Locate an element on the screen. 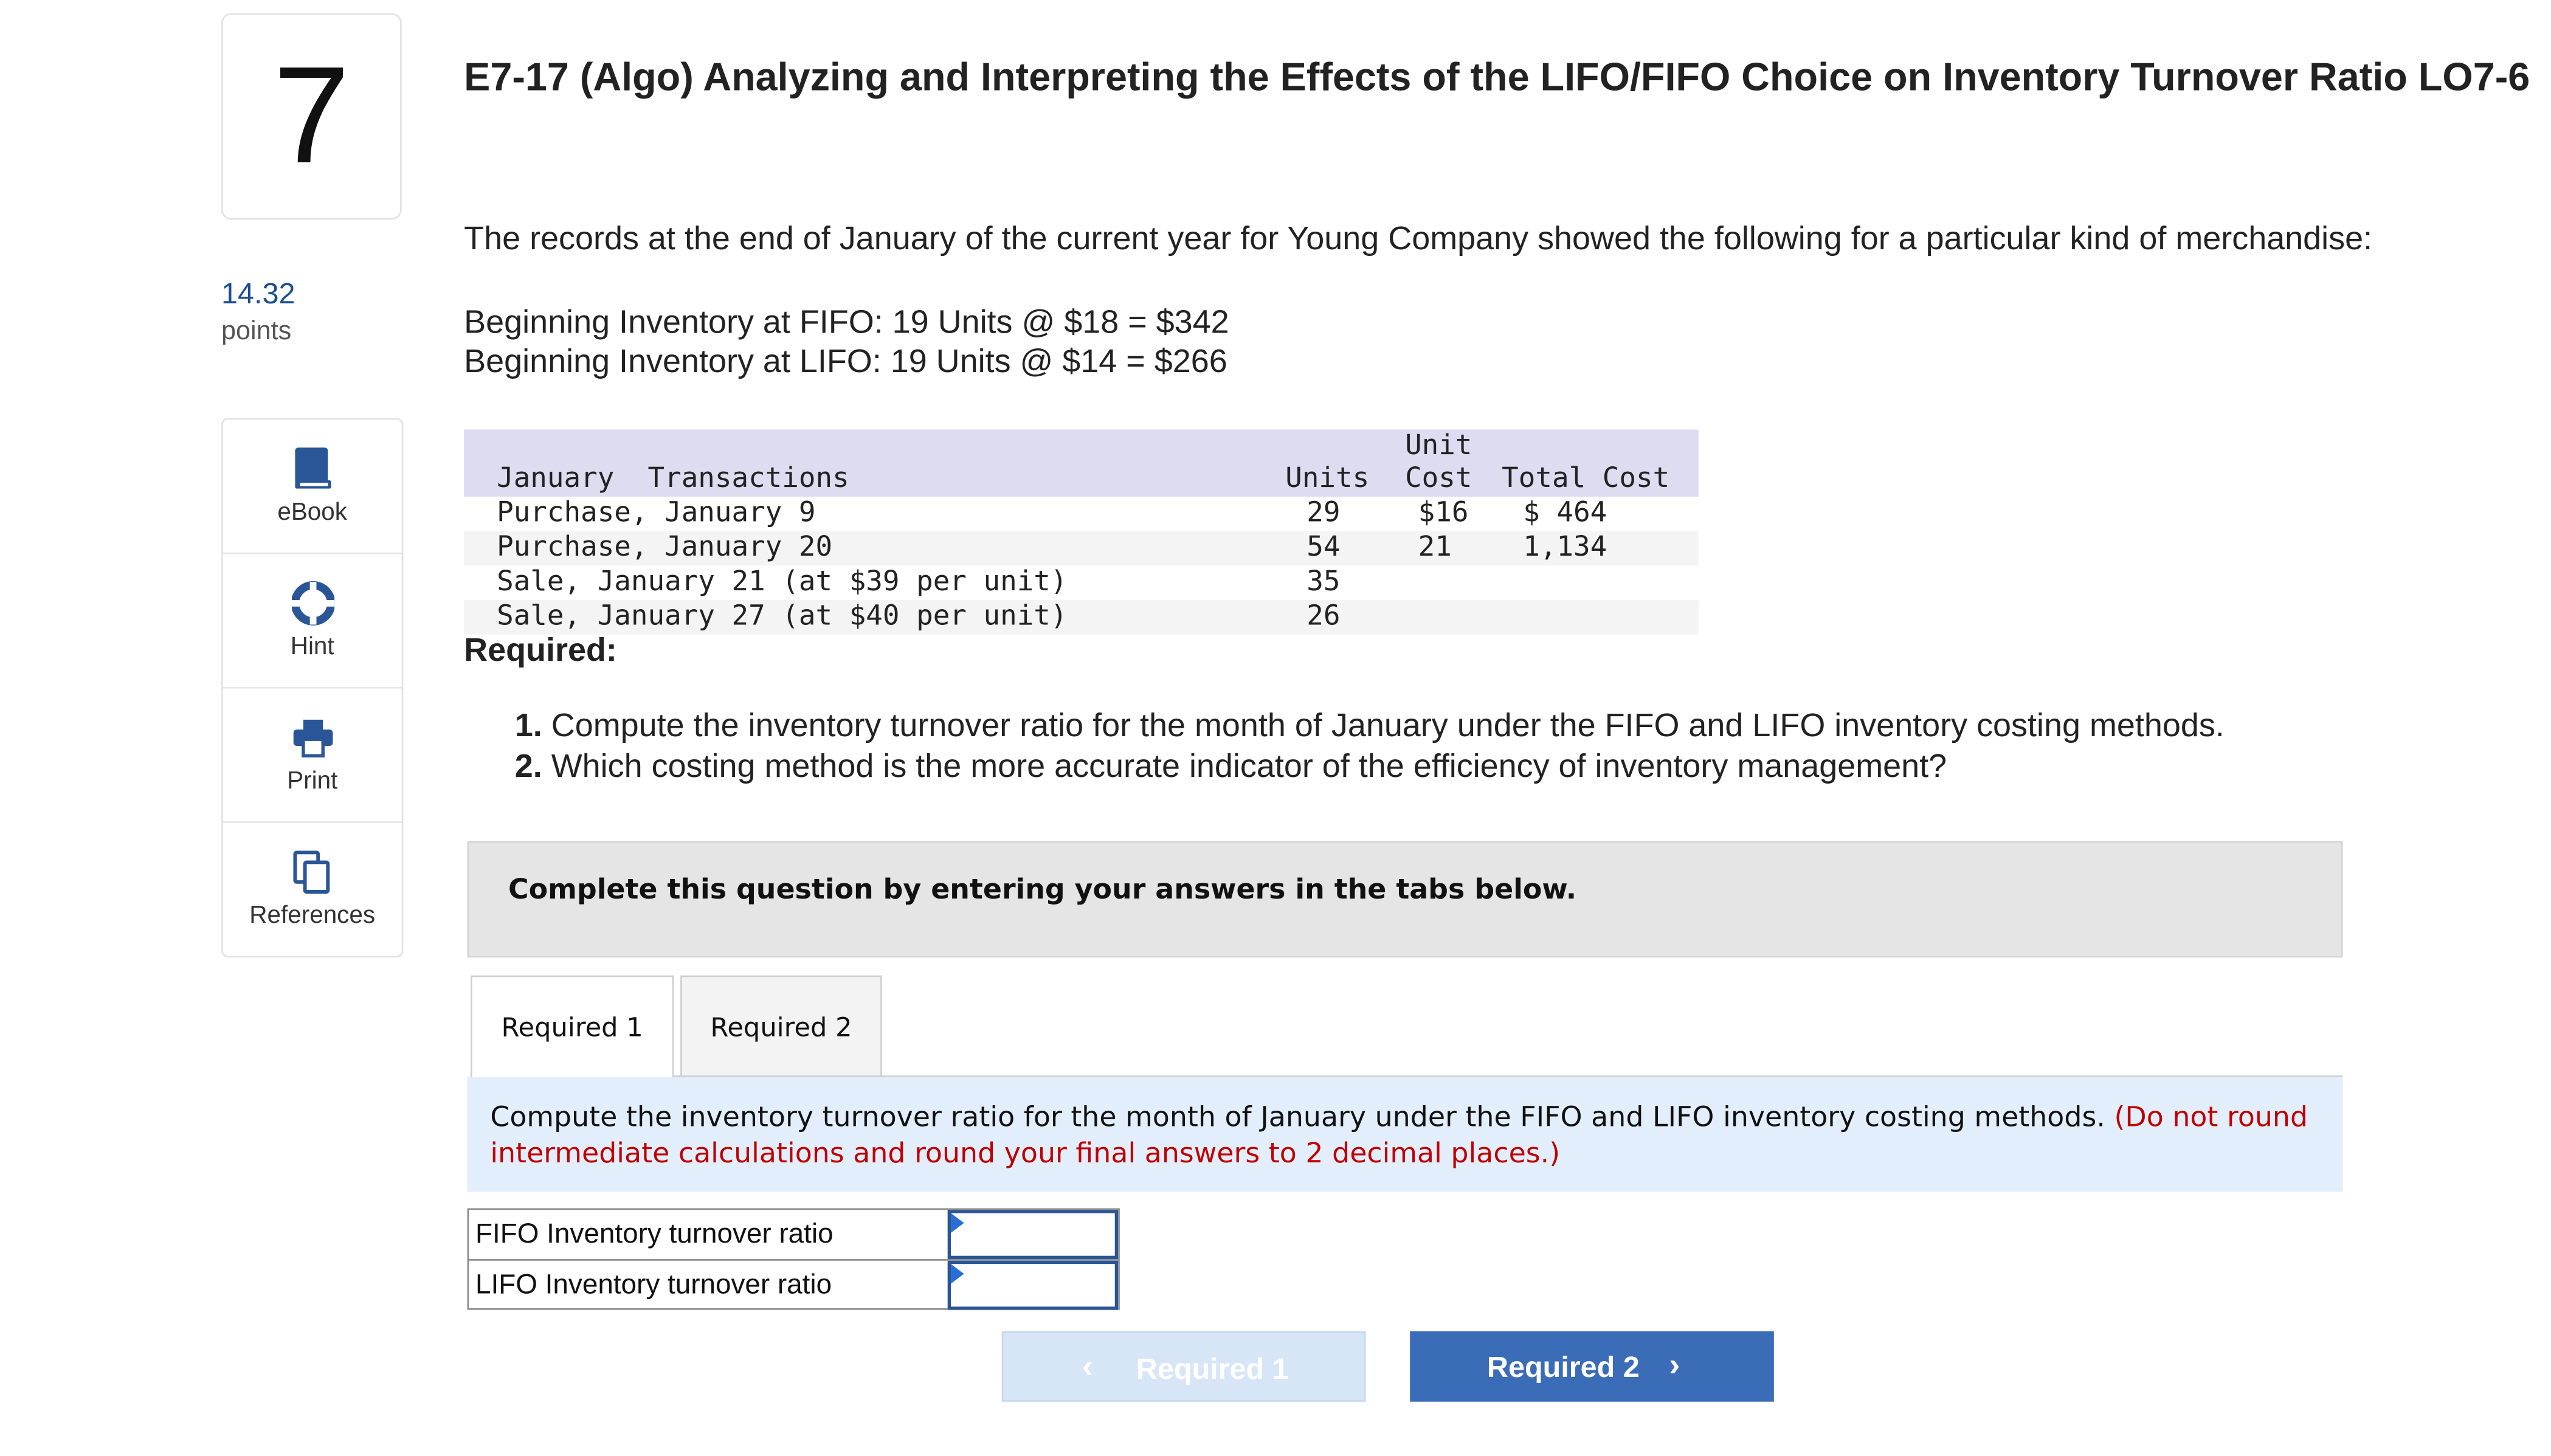  answer-row-lifo: LIFO Inventory turnover ratio is located at coordinates (794, 1285).